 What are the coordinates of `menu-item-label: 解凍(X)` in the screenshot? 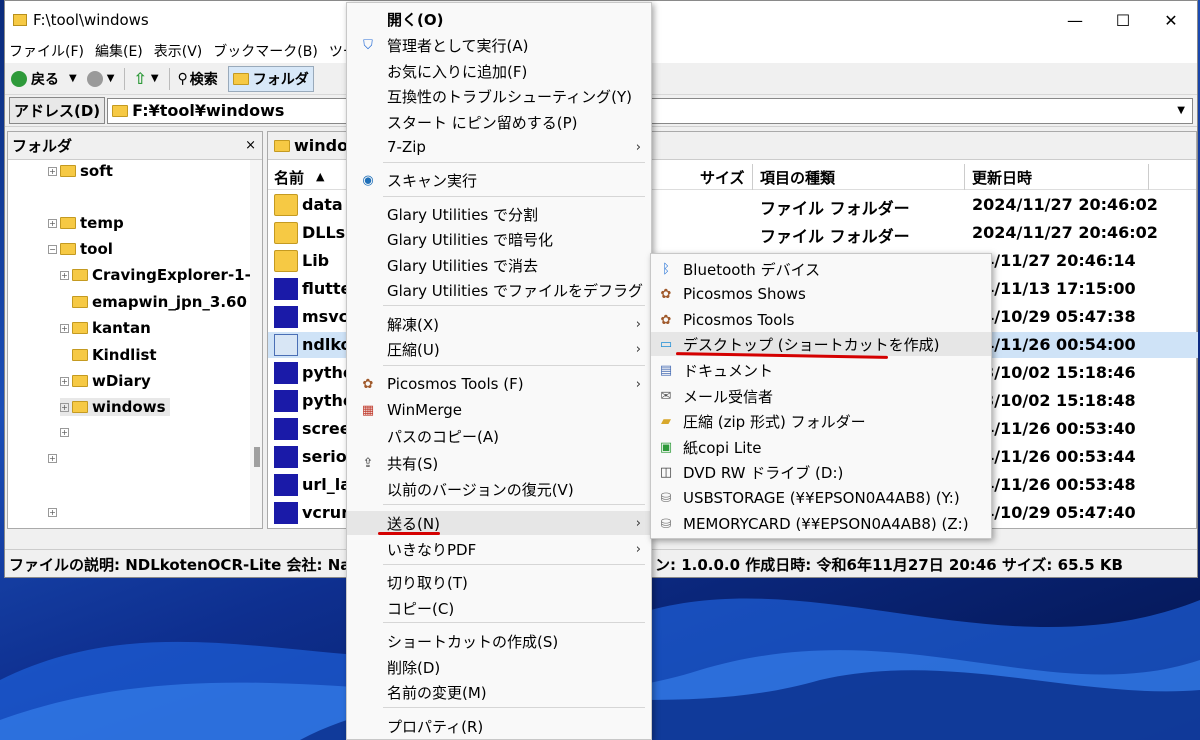 It's located at (413, 324).